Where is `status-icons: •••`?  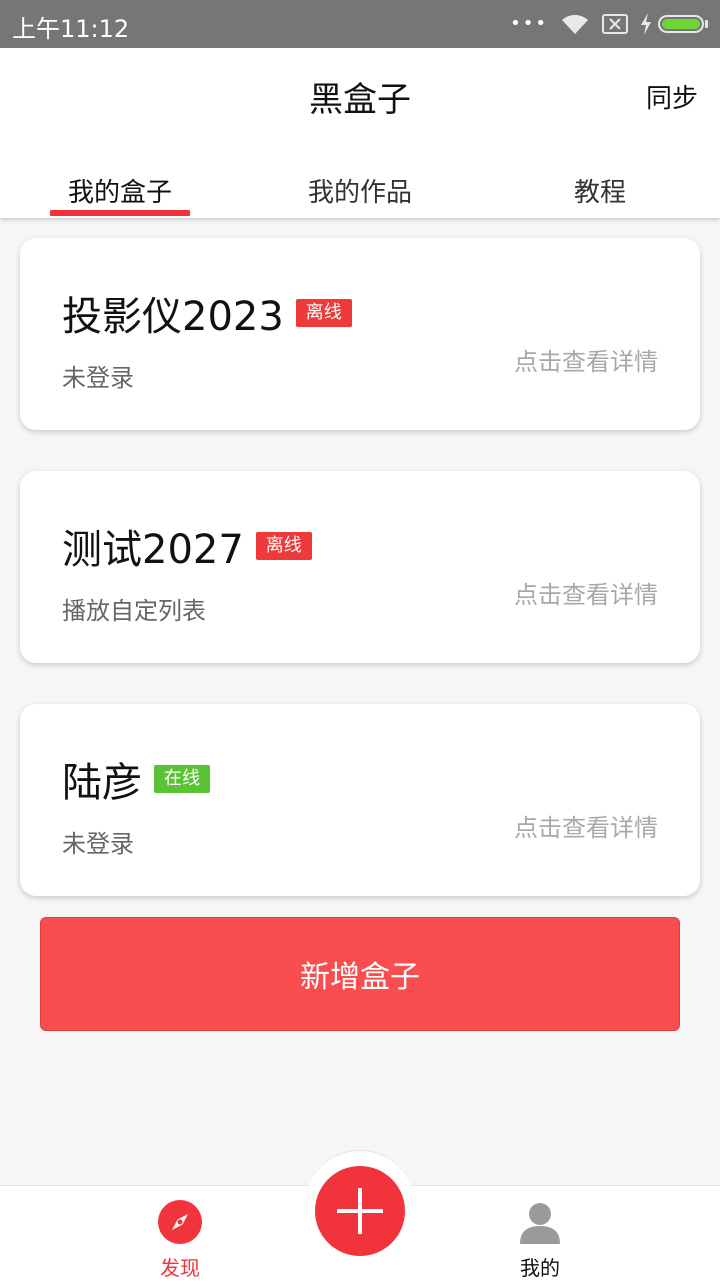
status-icons: ••• is located at coordinates (609, 24).